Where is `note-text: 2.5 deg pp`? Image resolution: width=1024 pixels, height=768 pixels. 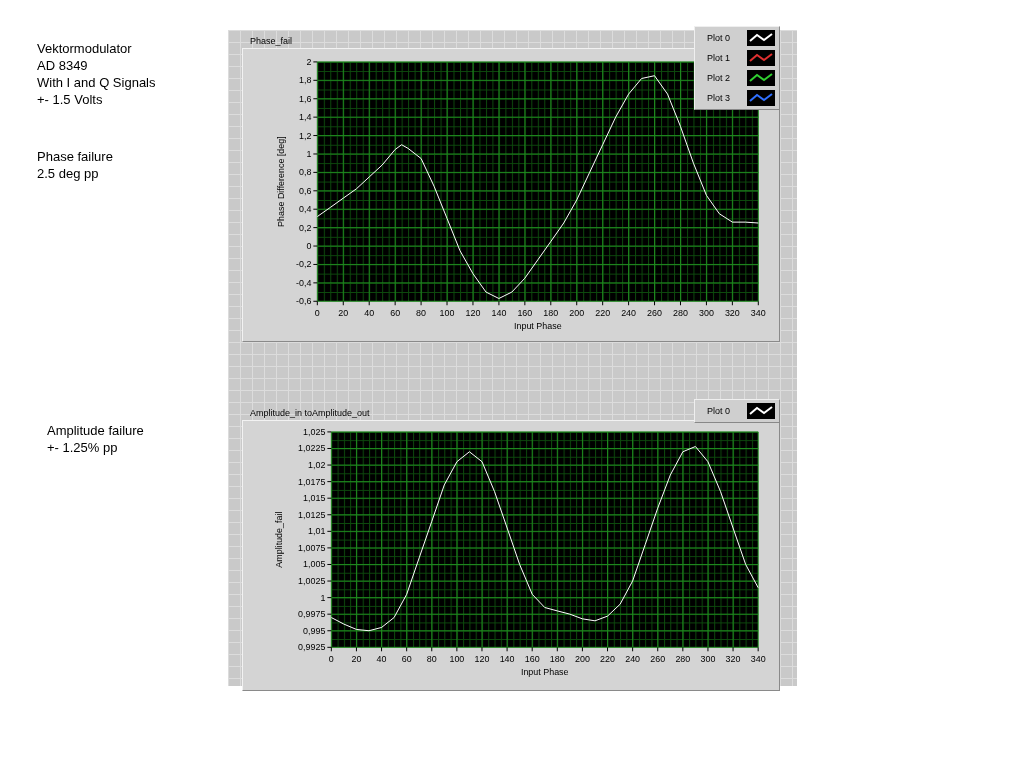 note-text: 2.5 deg pp is located at coordinates (68, 173).